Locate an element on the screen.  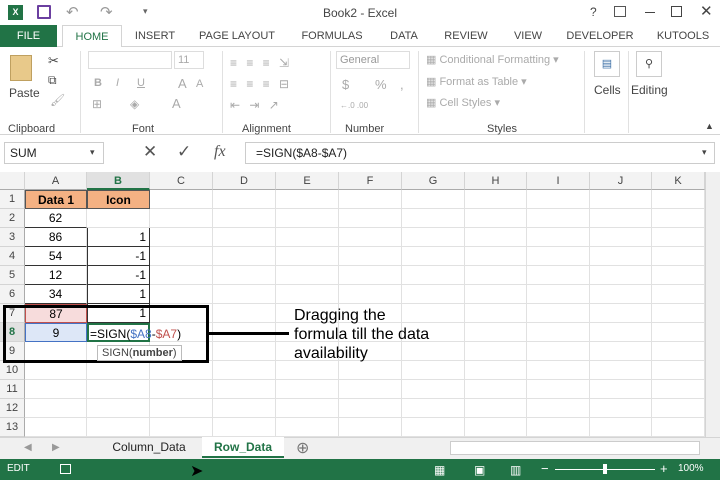
cell-C11 is located at coordinates (181, 389).